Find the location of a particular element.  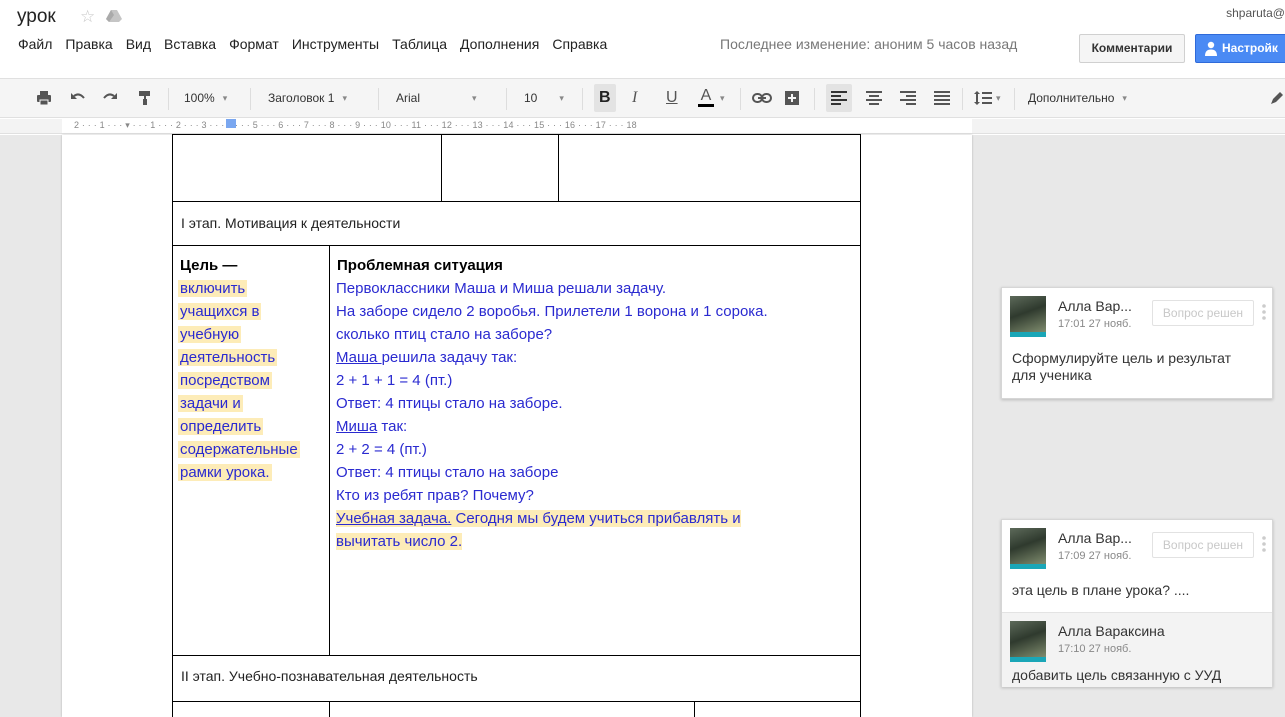

paint-format-icon is located at coordinates (145, 98).